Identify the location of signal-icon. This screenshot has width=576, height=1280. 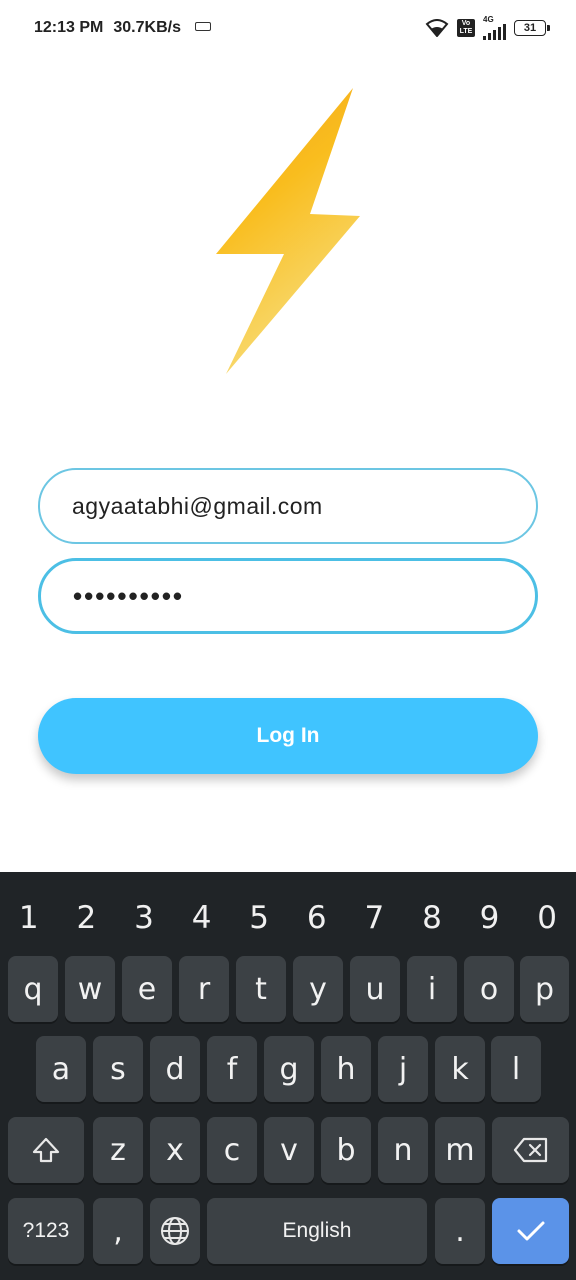
(494, 32).